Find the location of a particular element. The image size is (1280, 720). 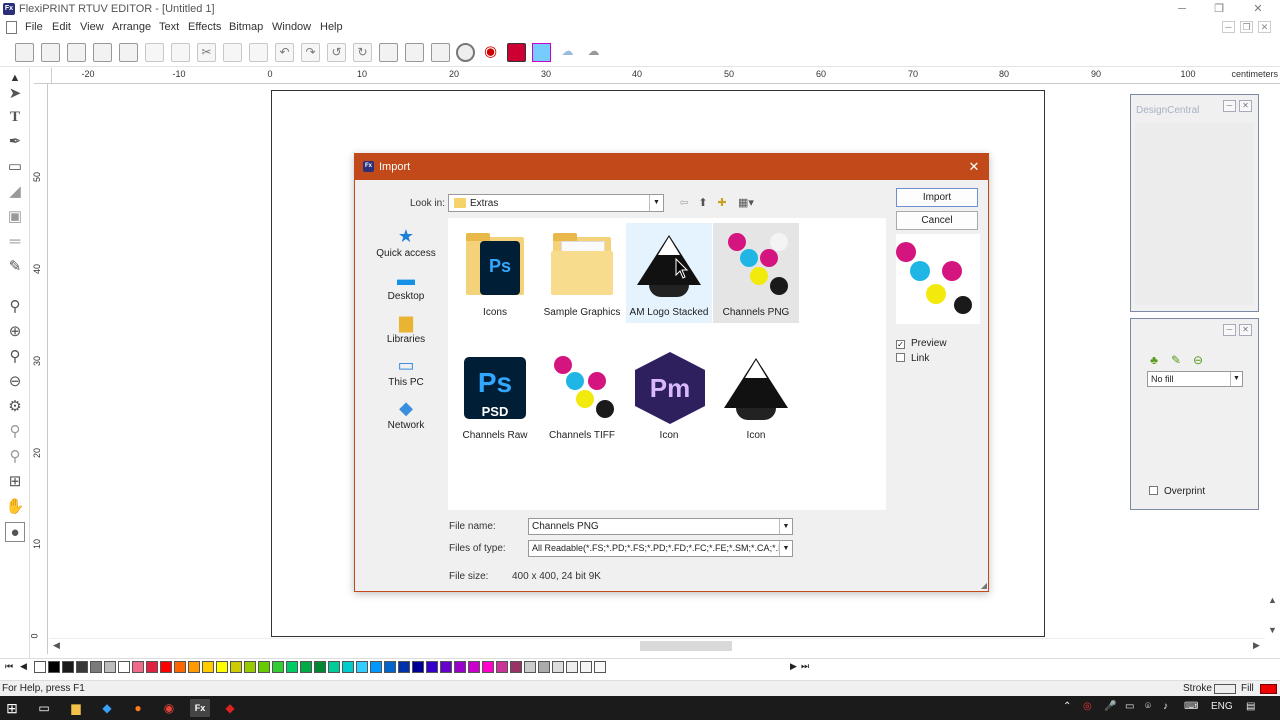

vertical-ruler: 50 40 30 20 10 0 is located at coordinates (39, 369).